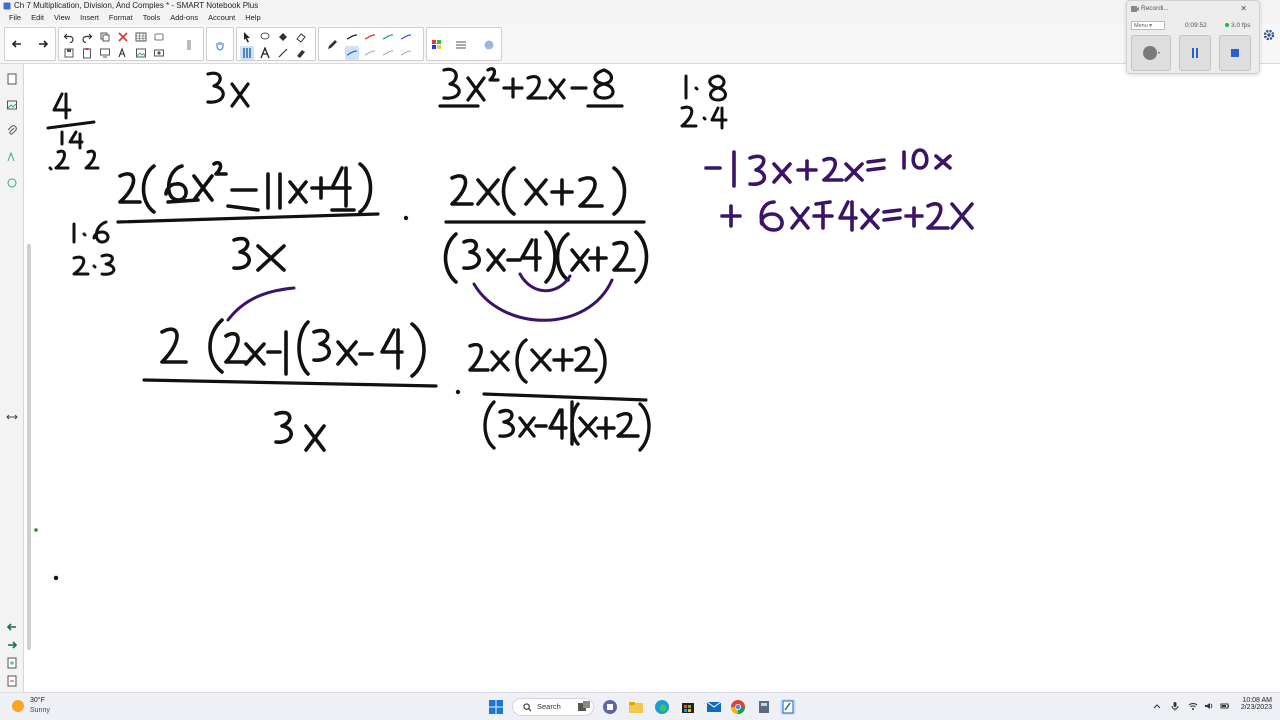 The image size is (1280, 720). Describe the element at coordinates (40, 710) in the screenshot. I see `weather-condition: Sunny` at that location.